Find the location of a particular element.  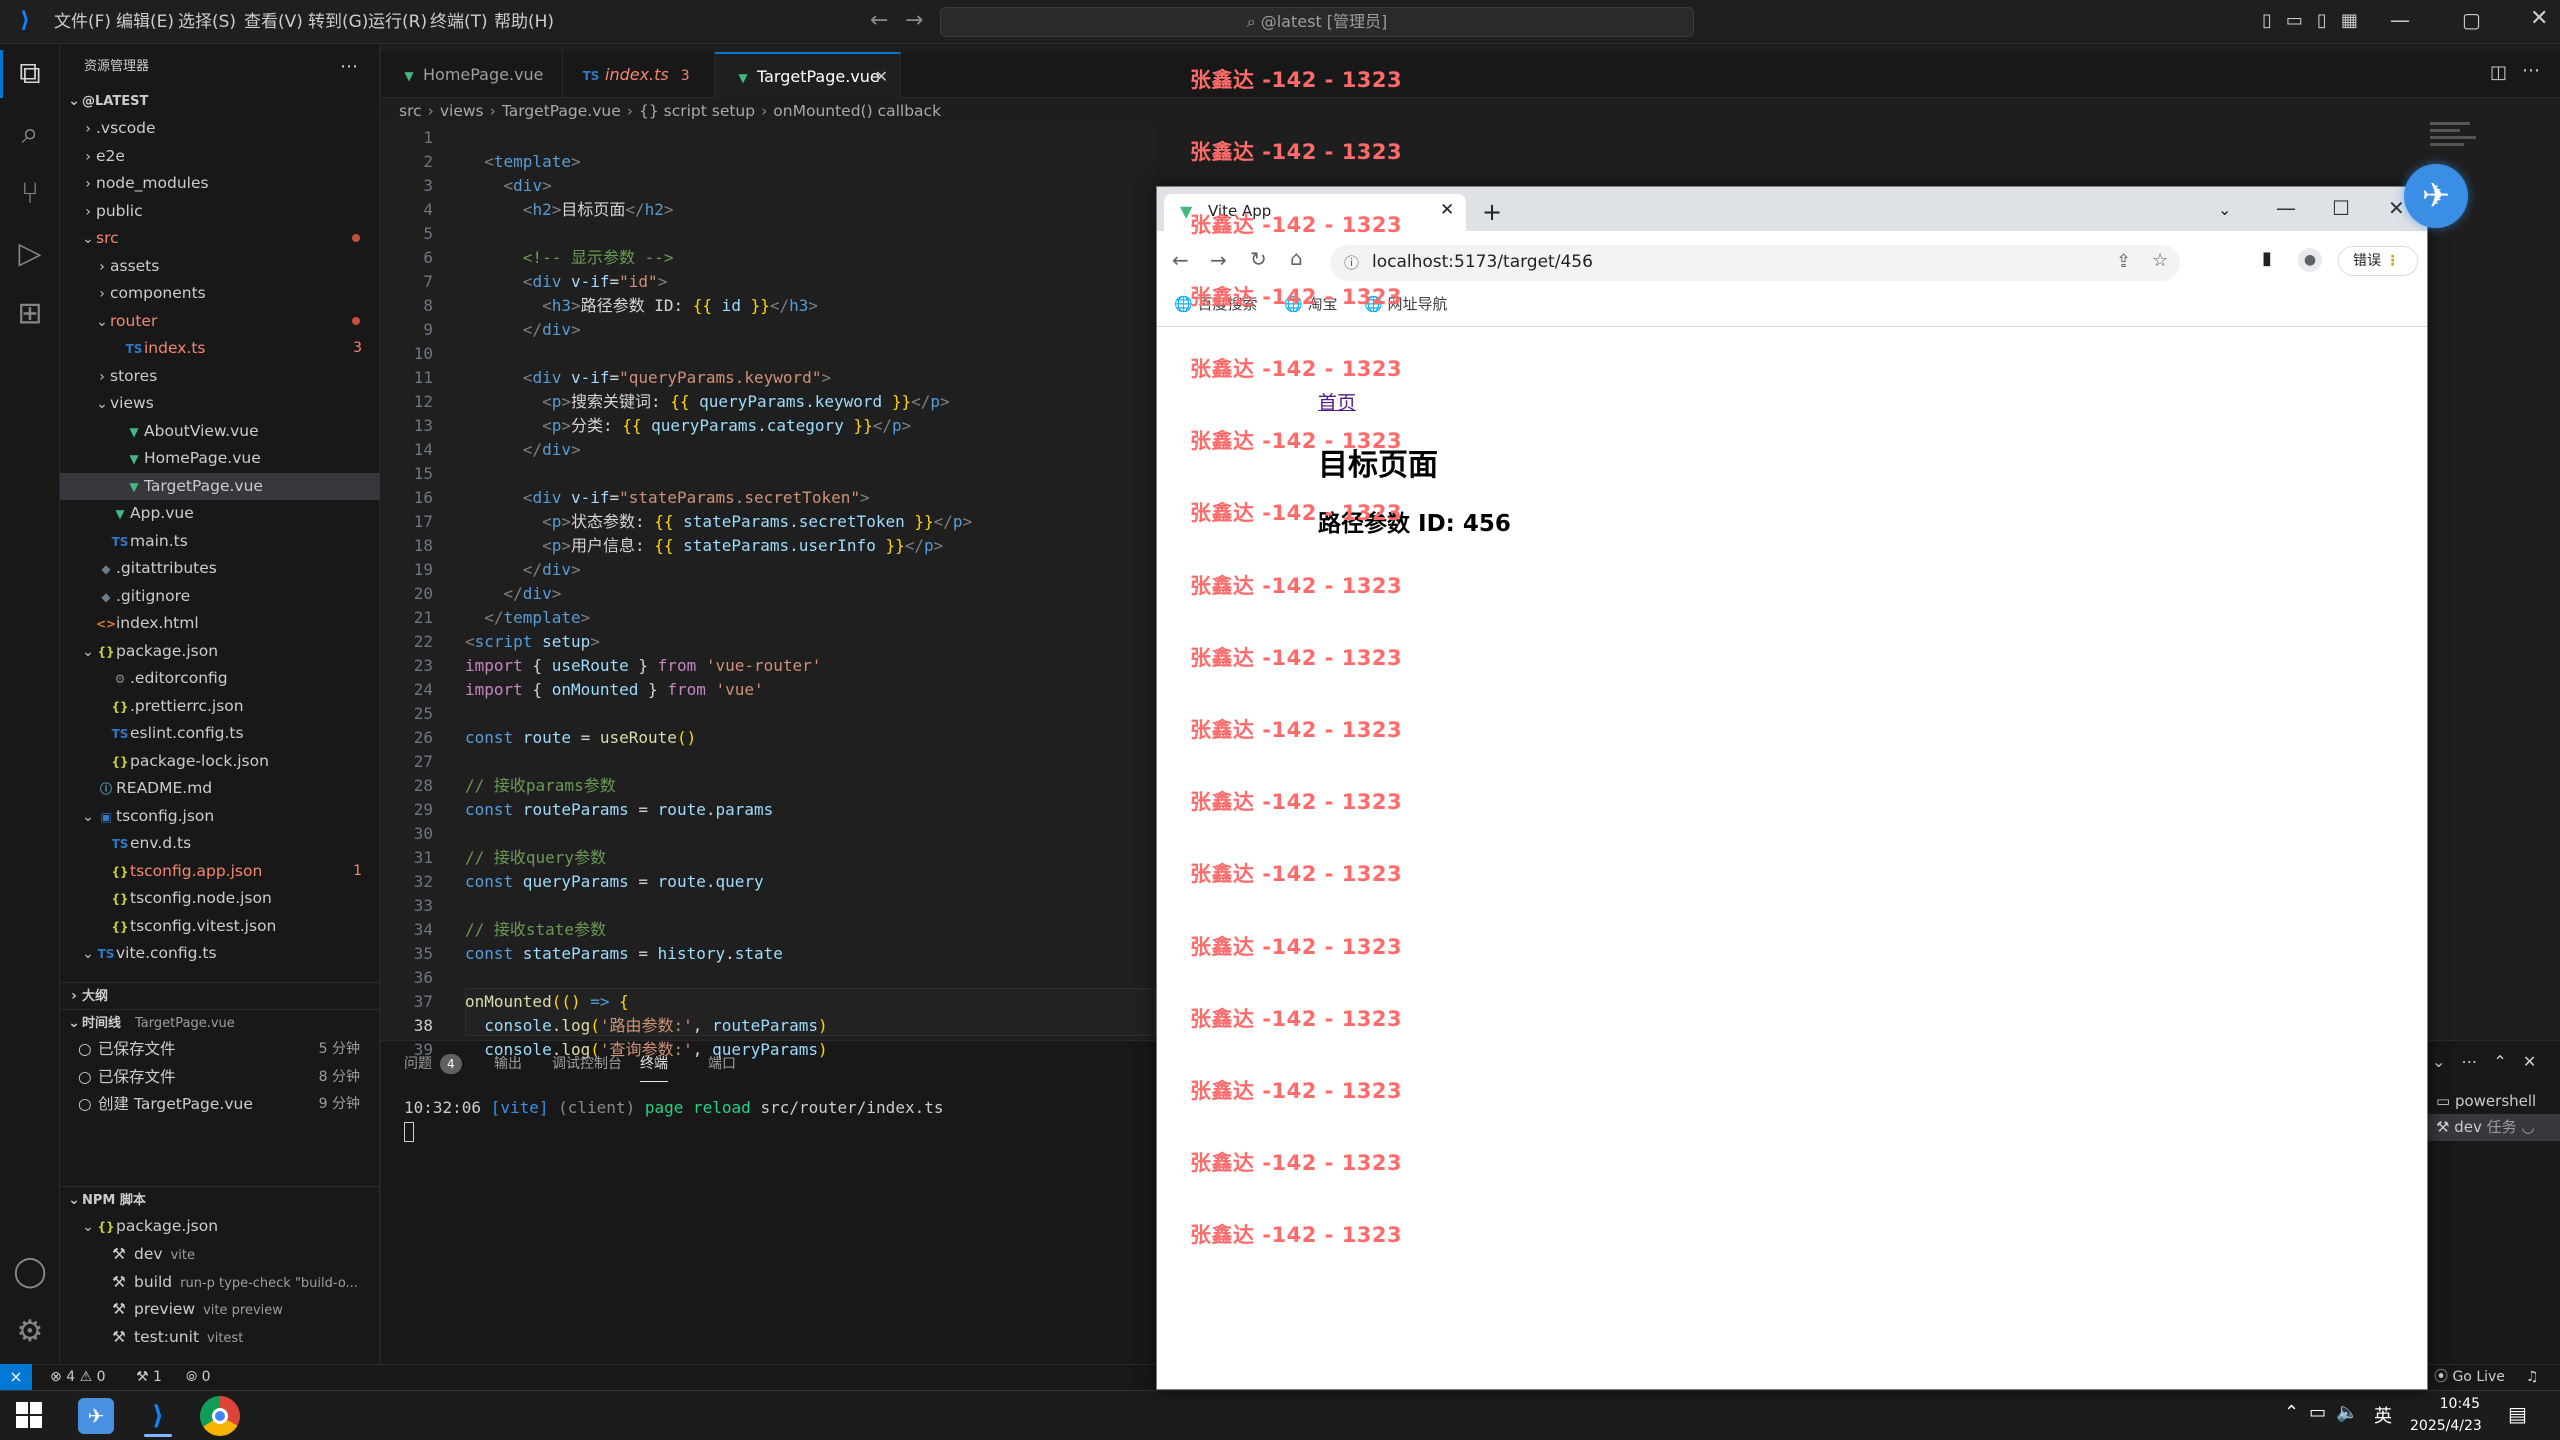

tree-item: ⚙ .editorconfig is located at coordinates (220, 678).